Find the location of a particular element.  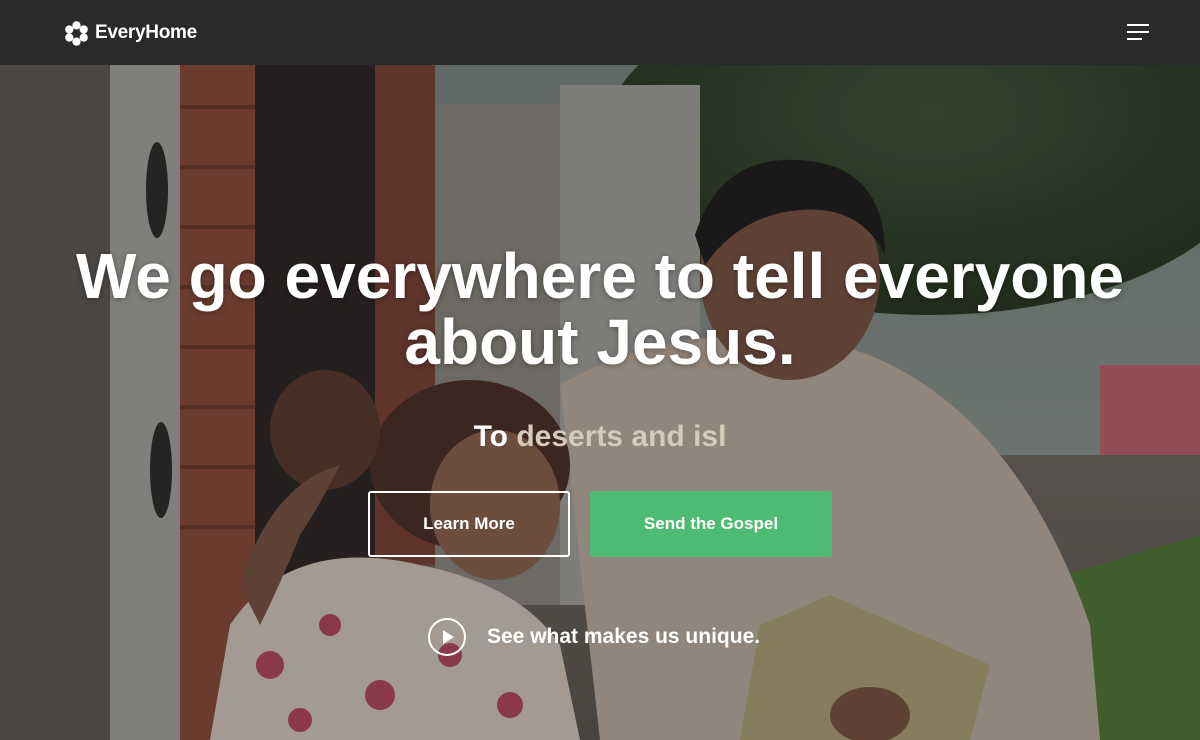

video-link: See what makes us unique. is located at coordinates (593, 637).